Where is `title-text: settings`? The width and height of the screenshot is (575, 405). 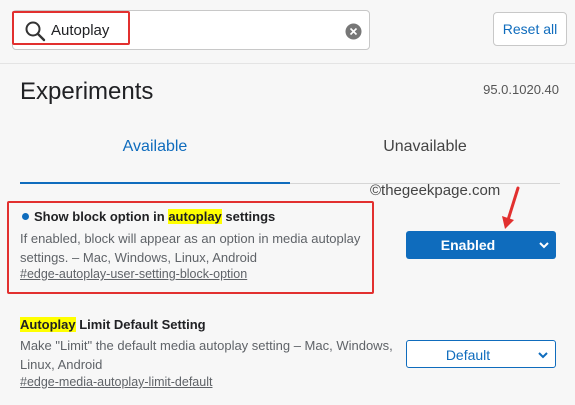 title-text: settings is located at coordinates (248, 216).